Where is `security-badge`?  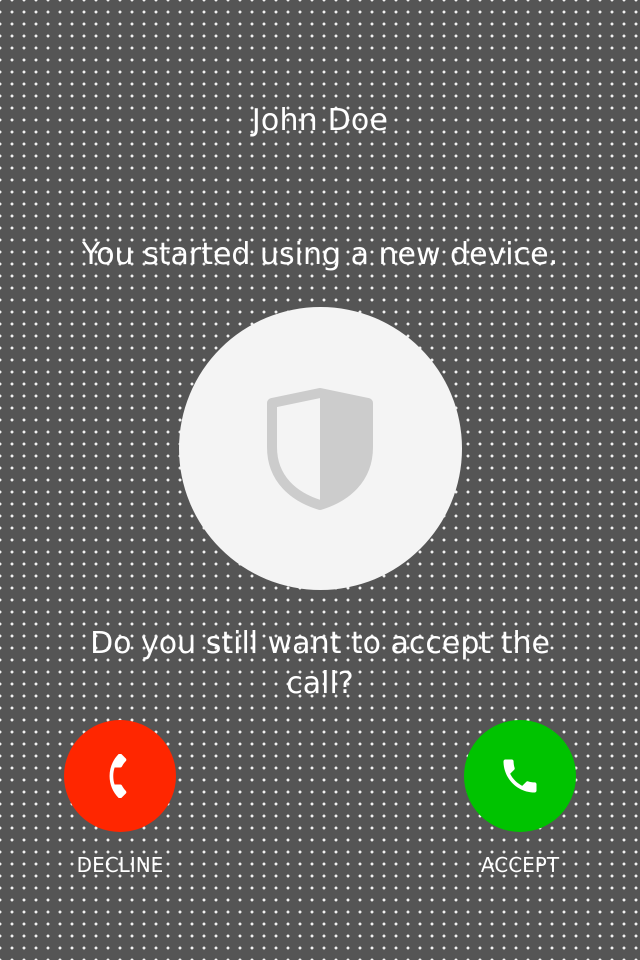 security-badge is located at coordinates (320, 448).